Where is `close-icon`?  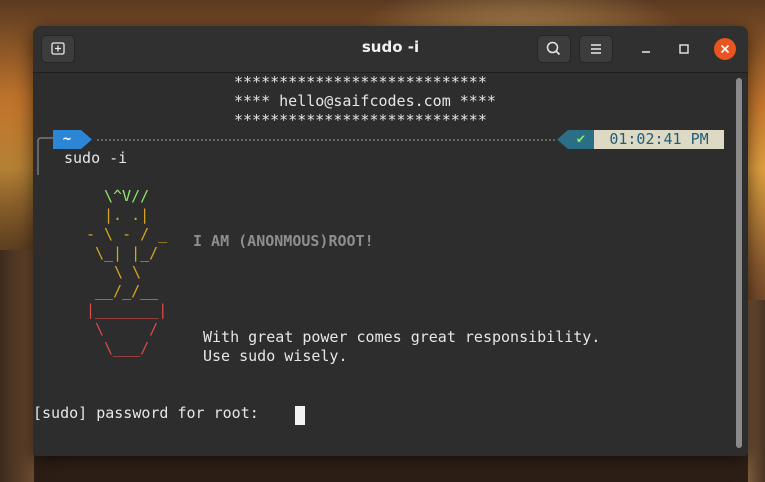 close-icon is located at coordinates (725, 49).